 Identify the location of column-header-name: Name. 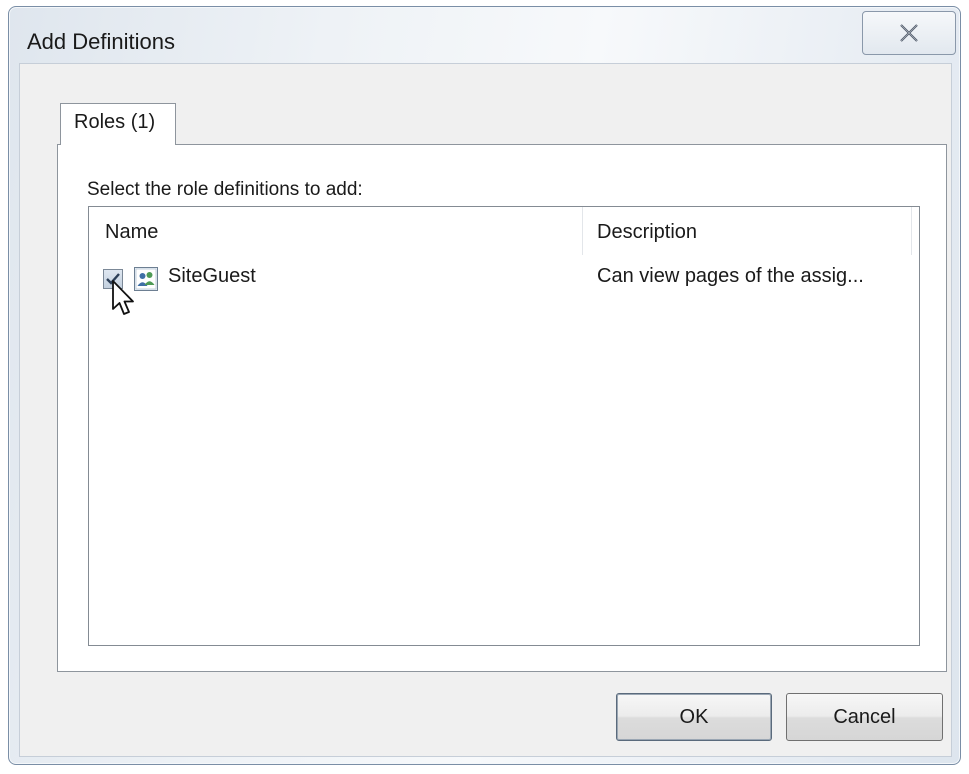
(336, 231).